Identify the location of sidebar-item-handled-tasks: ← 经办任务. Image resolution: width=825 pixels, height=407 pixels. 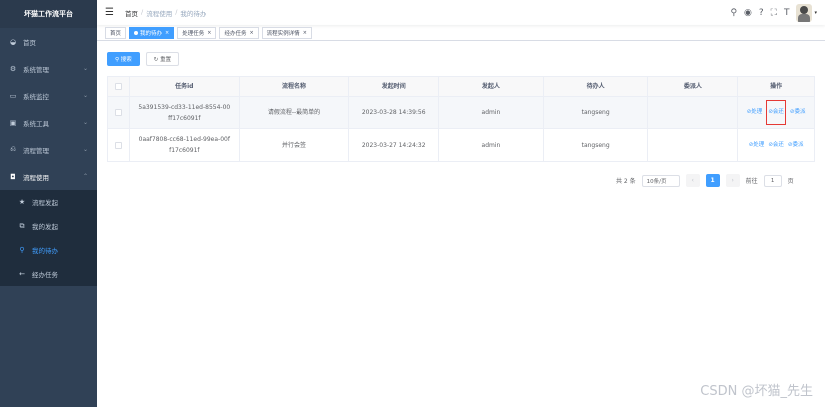
(48, 274).